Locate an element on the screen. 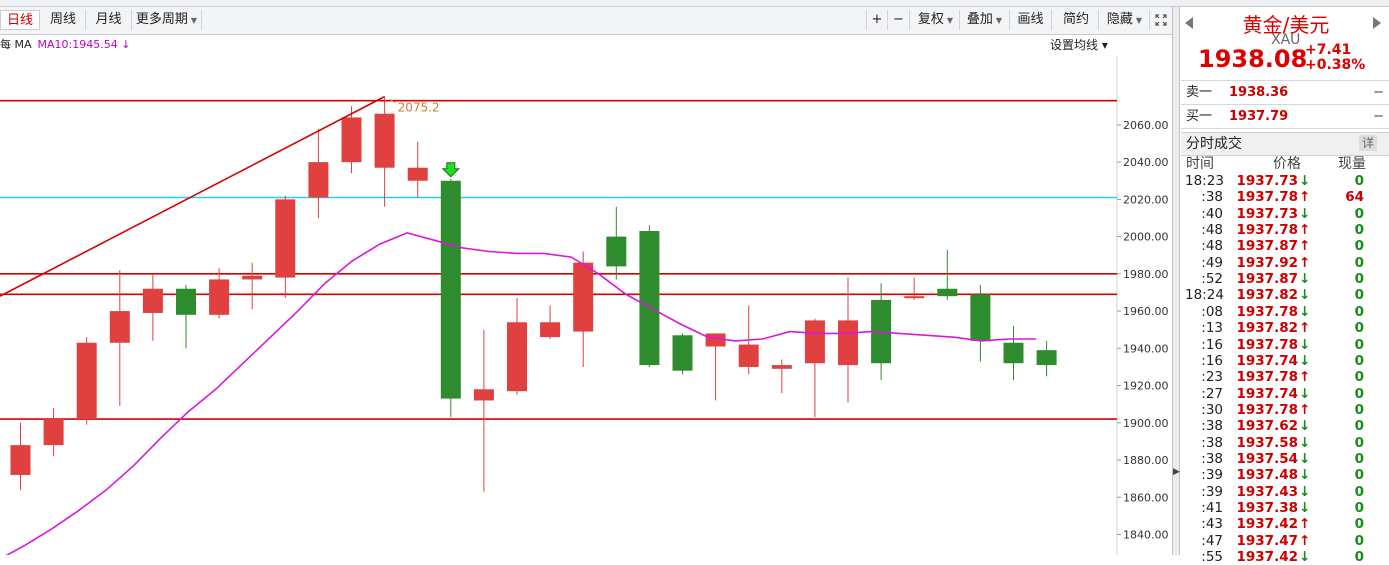 The image size is (1389, 565). change-value: +7.41 is located at coordinates (1328, 50).